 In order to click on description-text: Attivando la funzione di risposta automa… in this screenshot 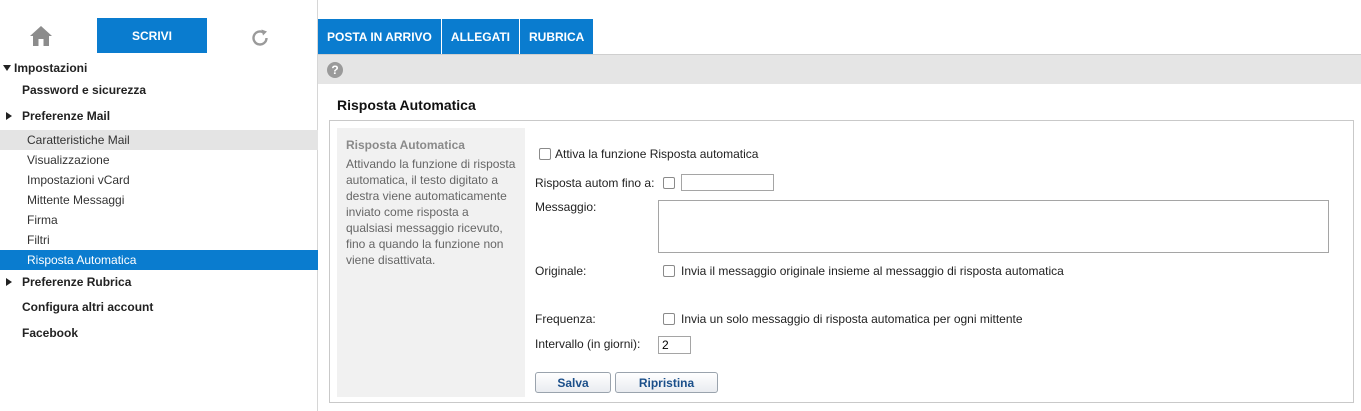, I will do `click(431, 212)`.